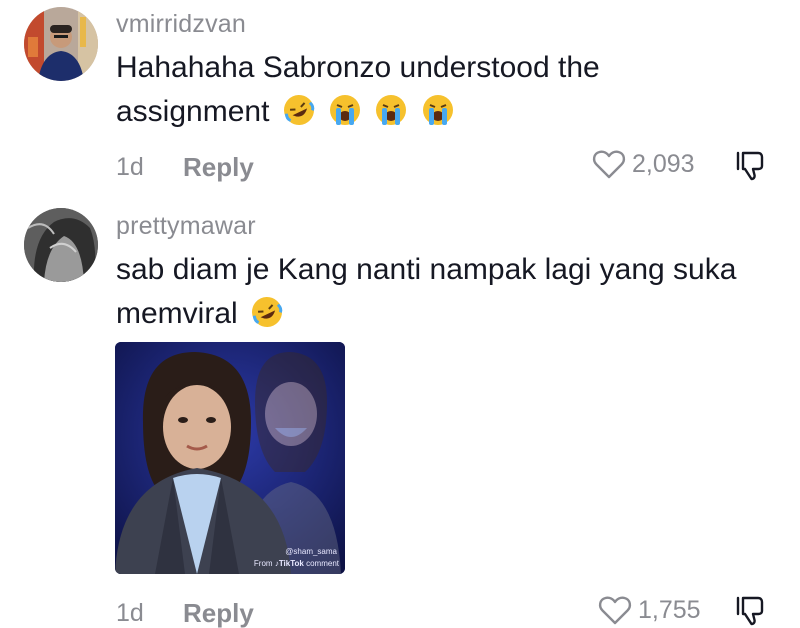 Image resolution: width=800 pixels, height=628 pixels. What do you see at coordinates (263, 563) in the screenshot?
I see `watermark-prefix: From` at bounding box center [263, 563].